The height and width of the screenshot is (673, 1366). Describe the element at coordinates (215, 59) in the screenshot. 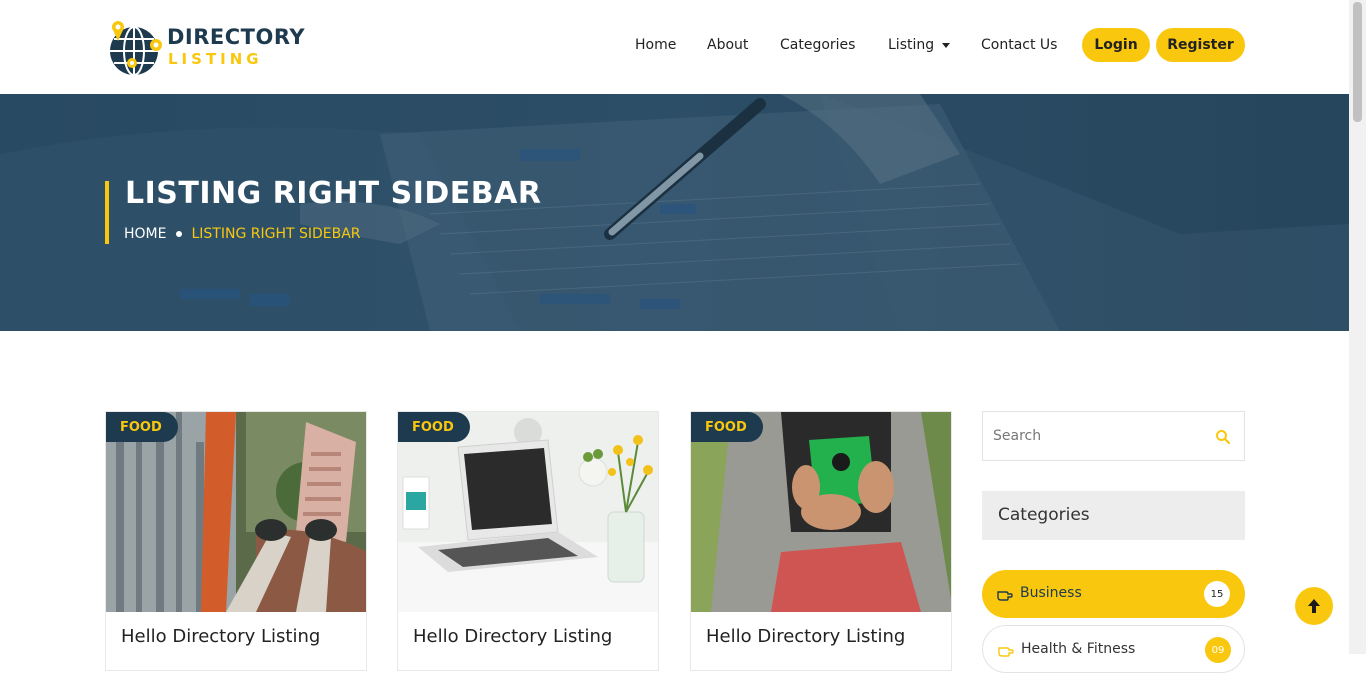

I see `logo-text-listing: LISTING` at that location.